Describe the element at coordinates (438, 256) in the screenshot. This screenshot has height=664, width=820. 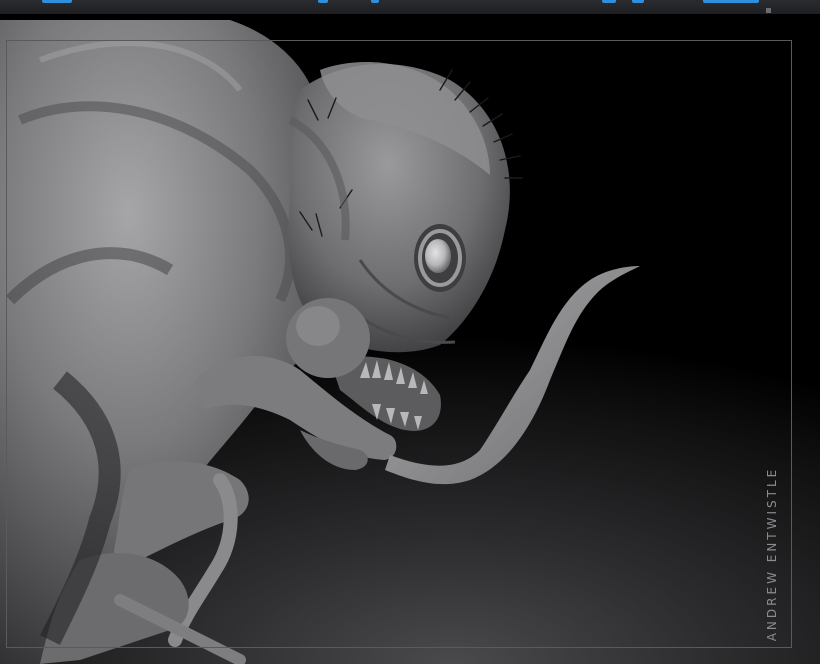
I see `eye-ball` at that location.